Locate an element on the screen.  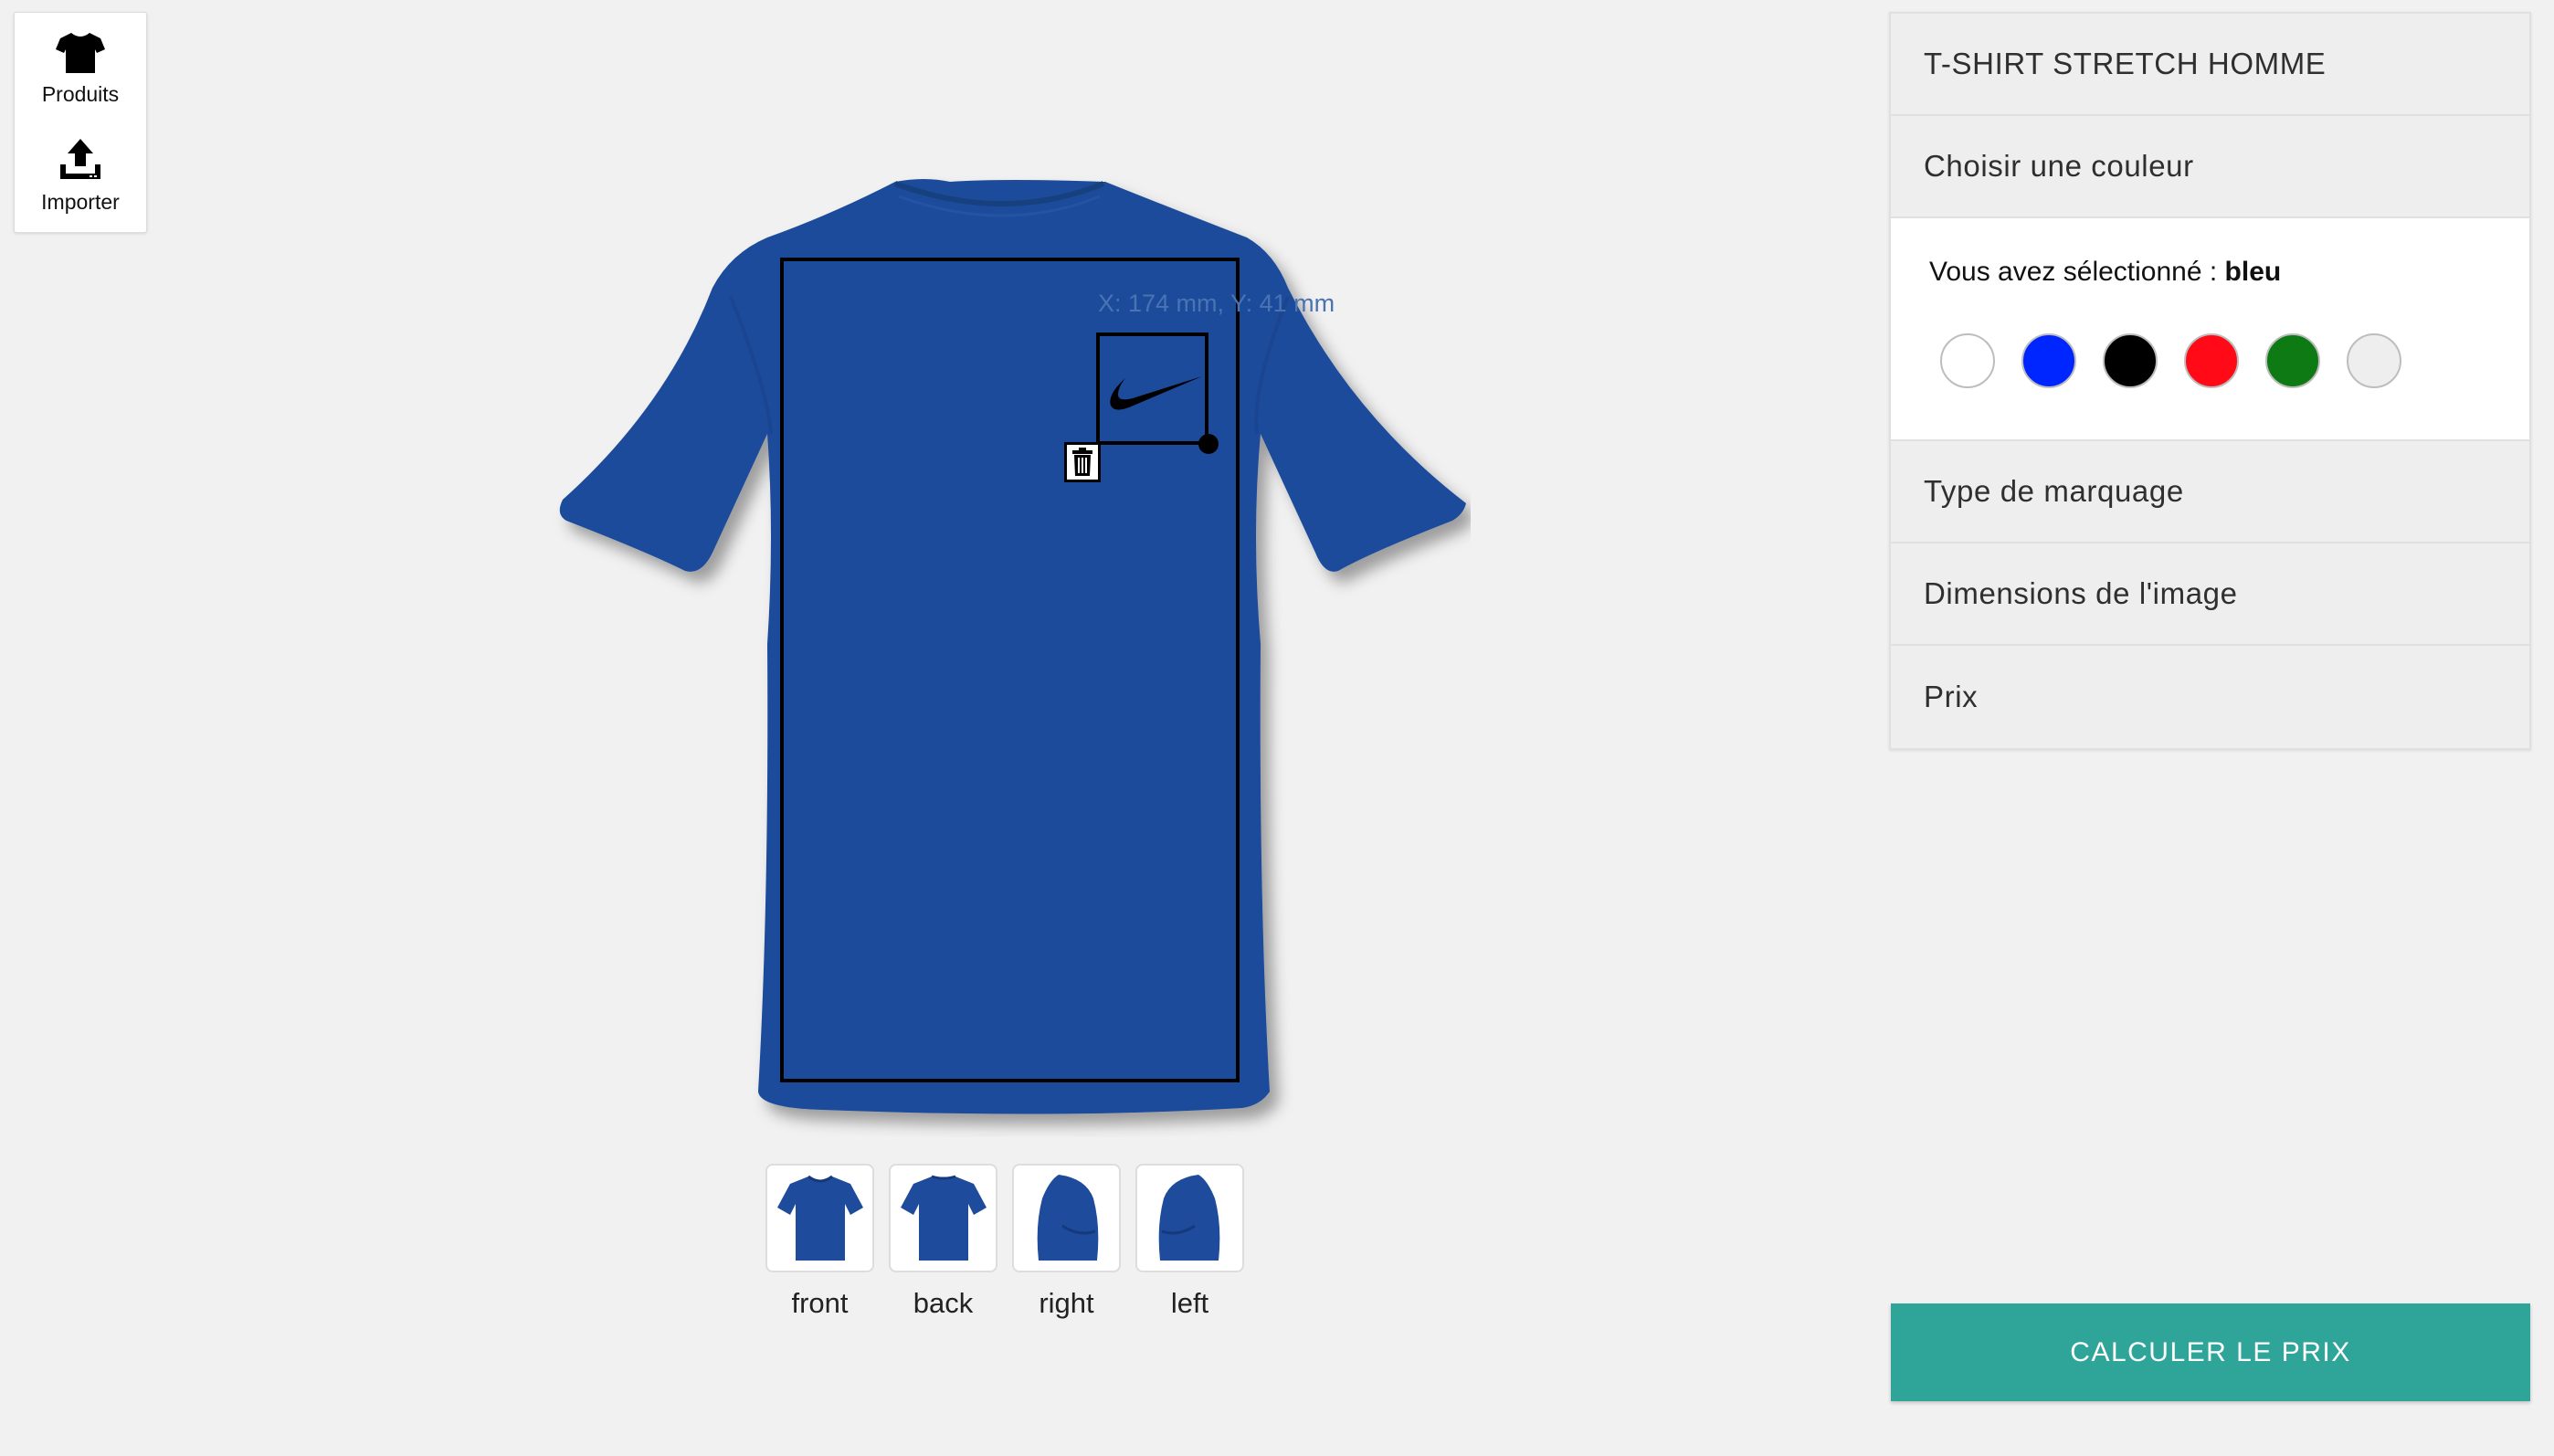
tshirt-front-icon is located at coordinates (819, 1218).